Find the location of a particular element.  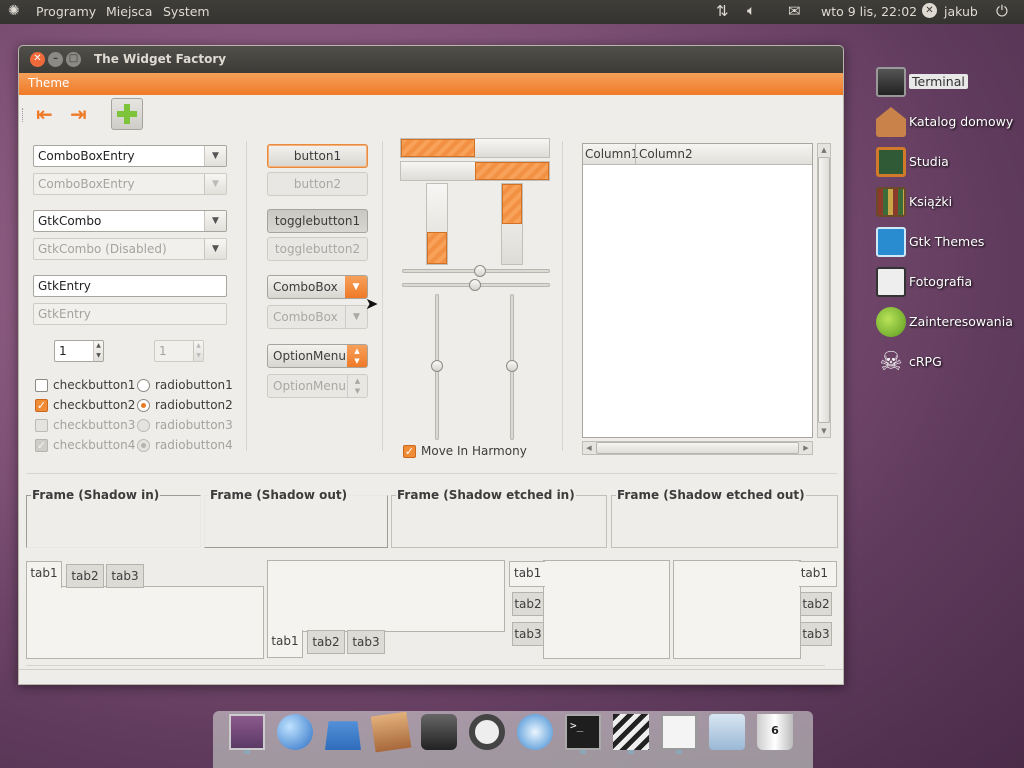

radiobutton1-label: radiobutton1 is located at coordinates (194, 385).